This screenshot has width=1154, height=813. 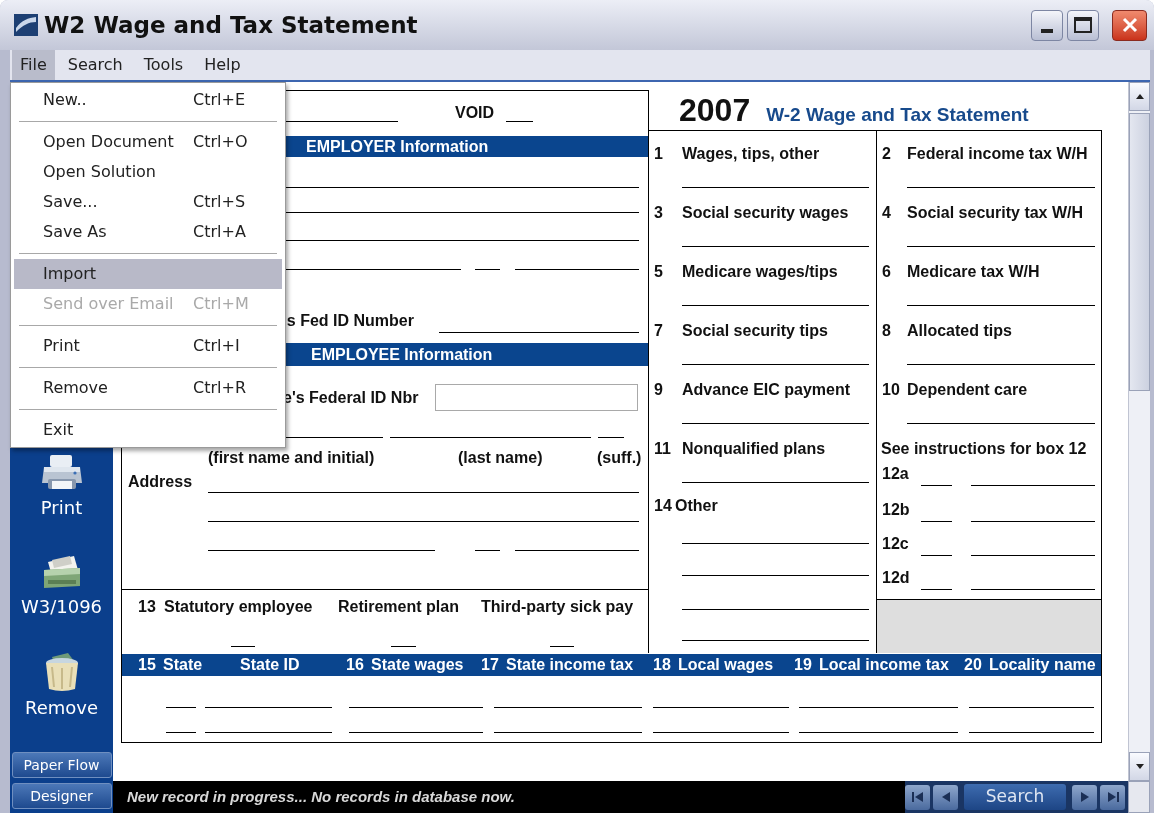 I want to click on column-header: Locality name, so click(x=1042, y=665).